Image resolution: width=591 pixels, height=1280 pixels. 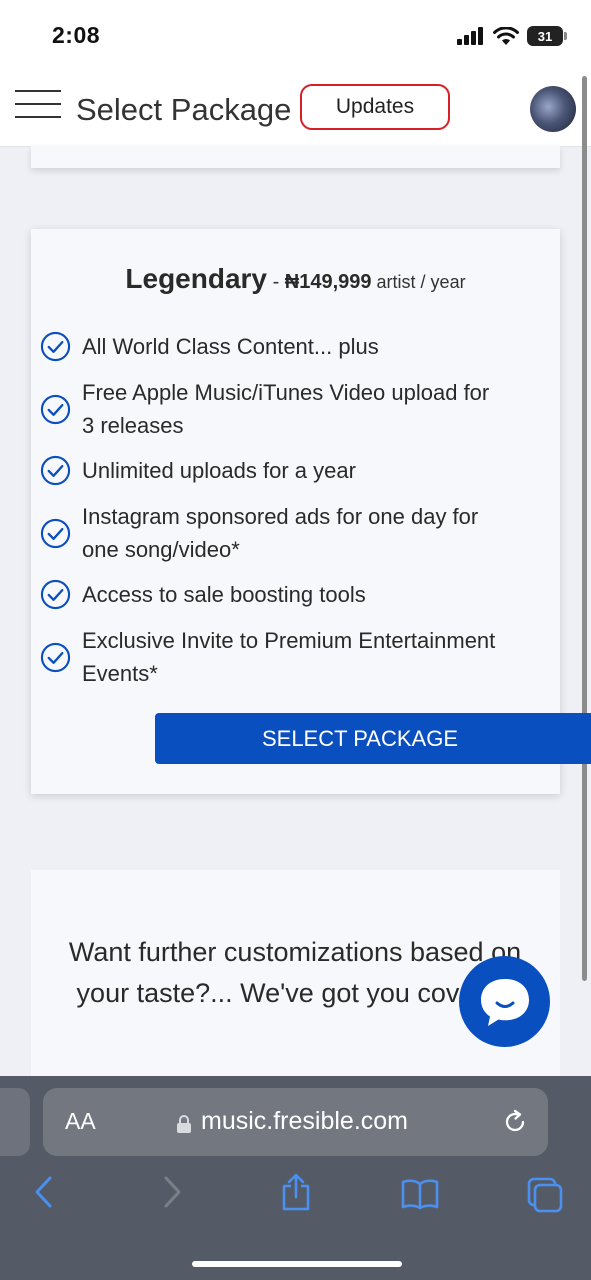 I want to click on updates-button: Updates, so click(x=375, y=107).